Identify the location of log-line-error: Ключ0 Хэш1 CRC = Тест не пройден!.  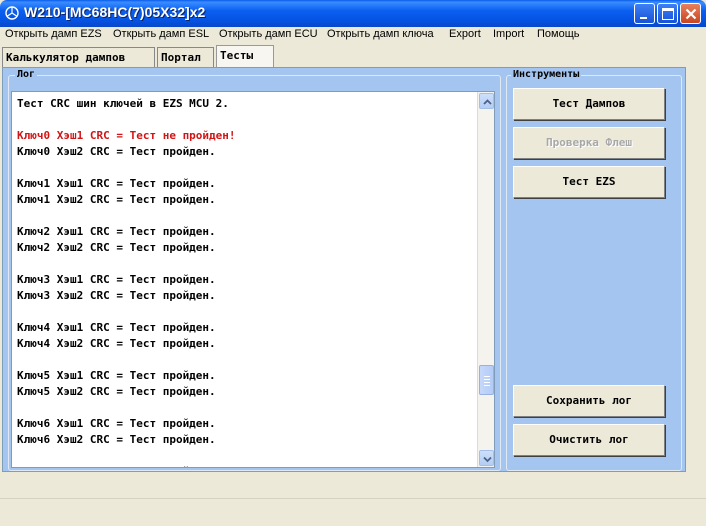
(126, 135).